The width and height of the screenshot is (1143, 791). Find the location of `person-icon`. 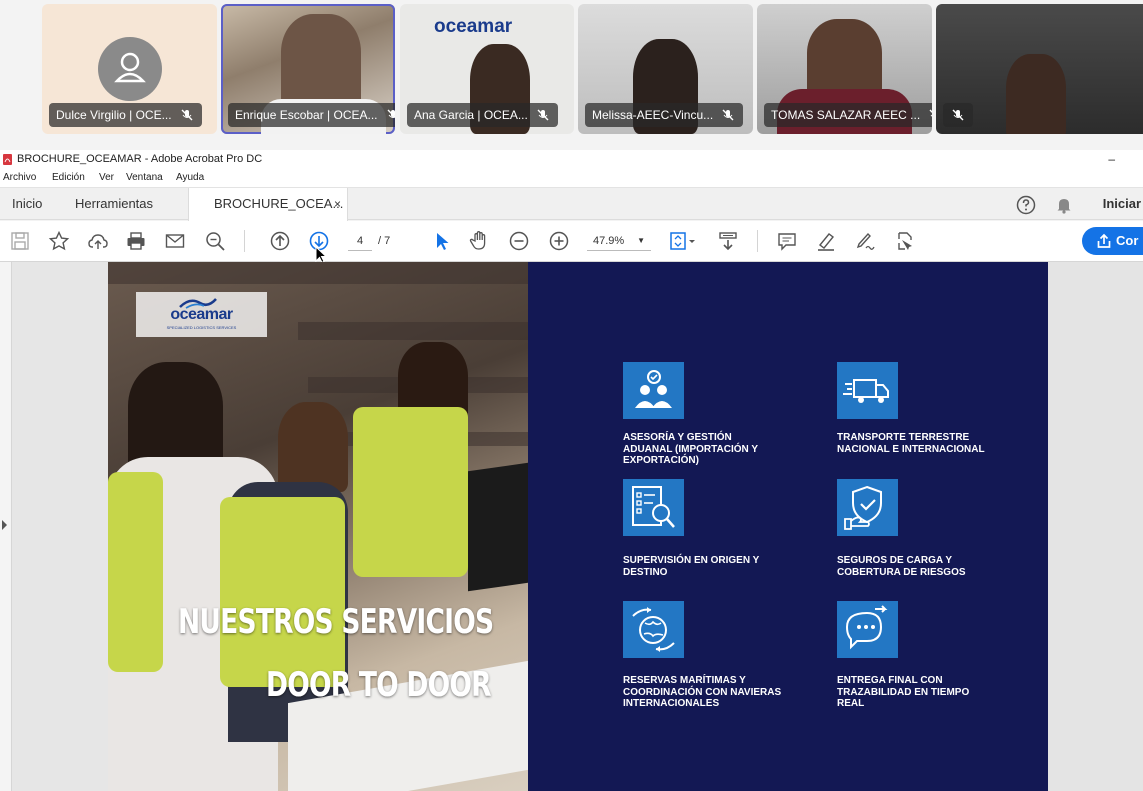

person-icon is located at coordinates (130, 67).